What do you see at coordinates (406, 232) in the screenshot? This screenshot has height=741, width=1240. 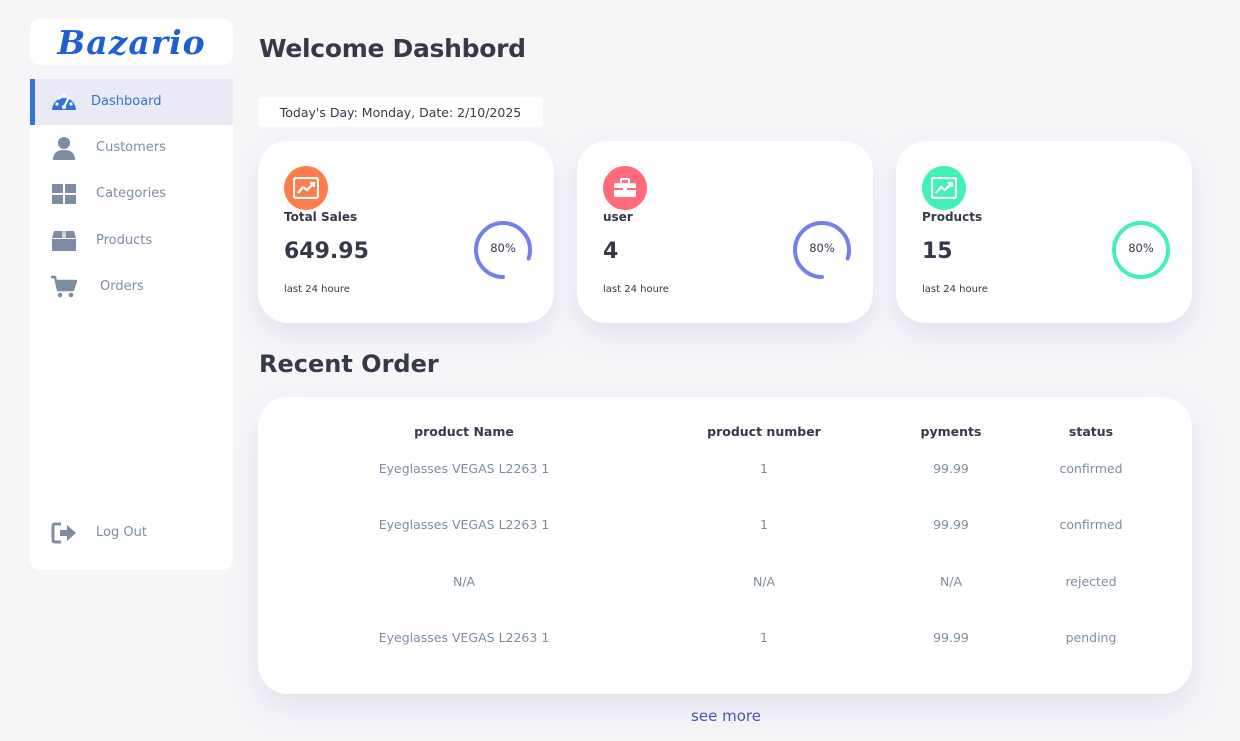 I see `card-total-sales: Total Sales 649.95 last 24 houre 80%` at bounding box center [406, 232].